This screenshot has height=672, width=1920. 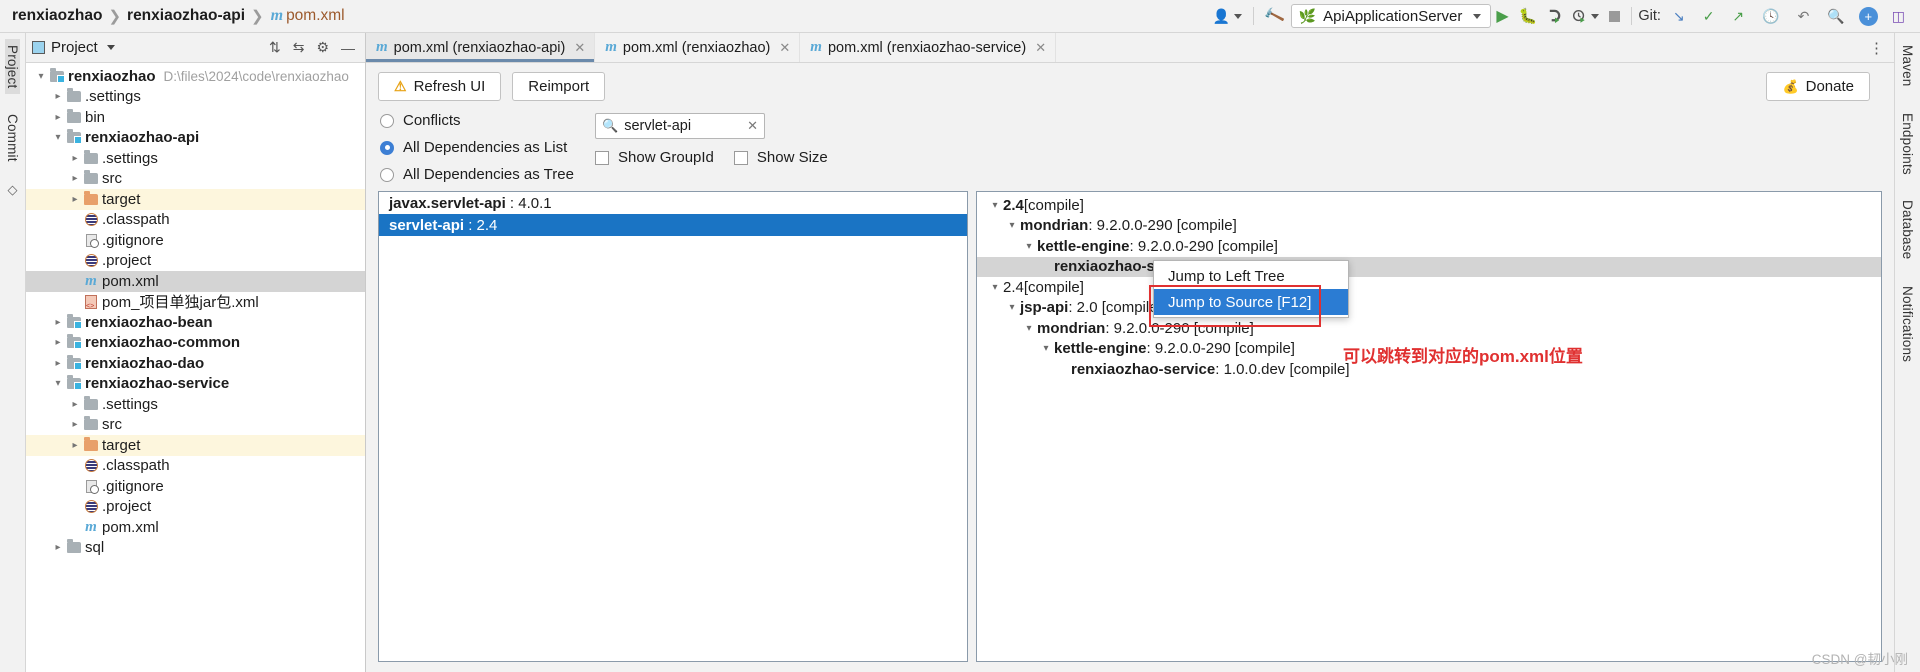 What do you see at coordinates (322, 47) in the screenshot?
I see `gear-icon: ⚙` at bounding box center [322, 47].